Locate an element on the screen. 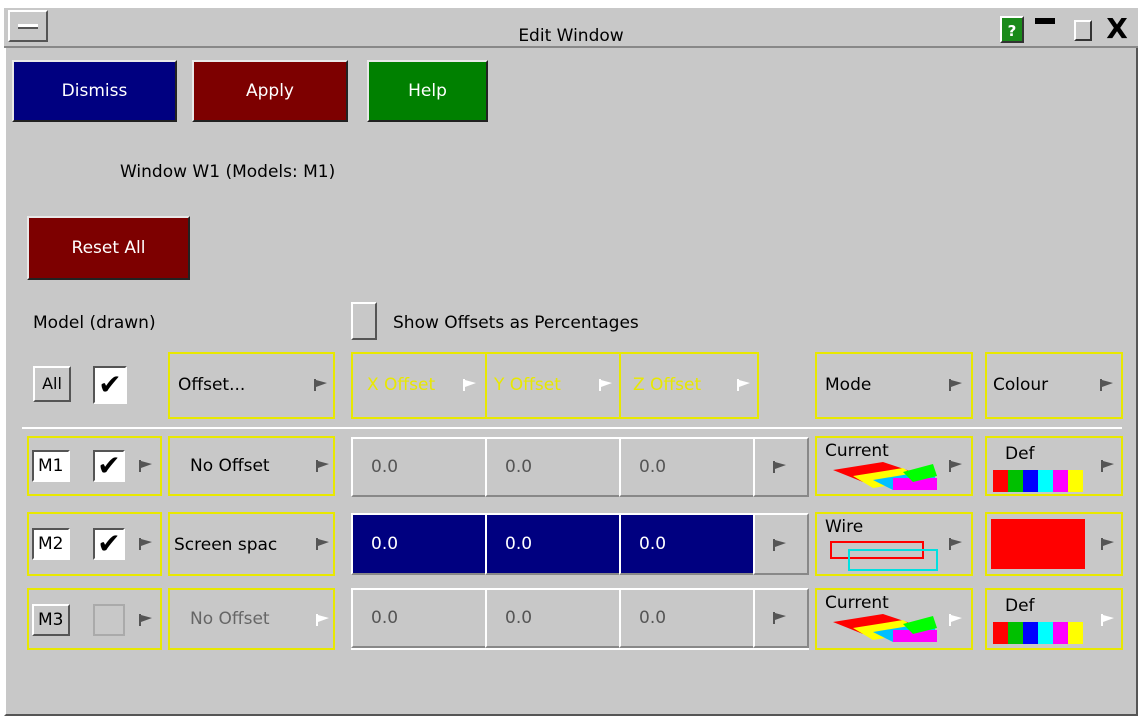  colour-dropdown is located at coordinates (1054, 544).